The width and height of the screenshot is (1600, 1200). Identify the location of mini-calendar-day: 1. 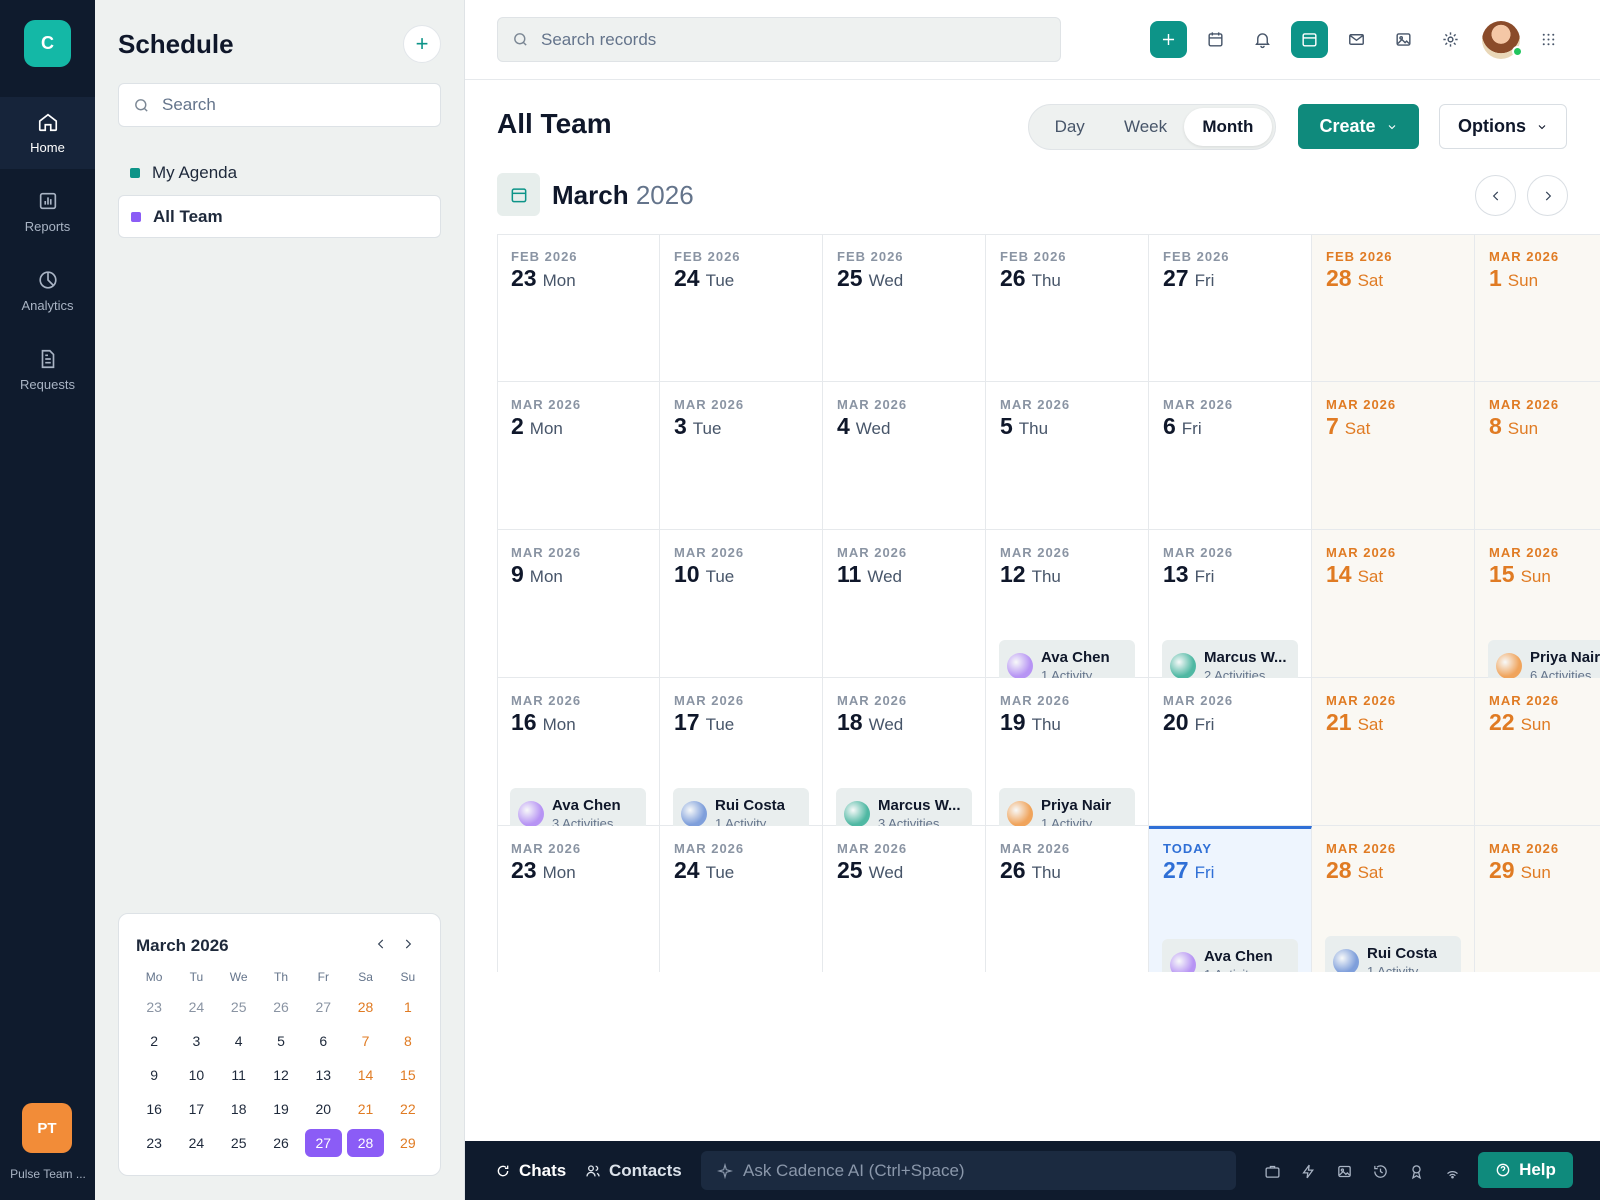
(408, 1007).